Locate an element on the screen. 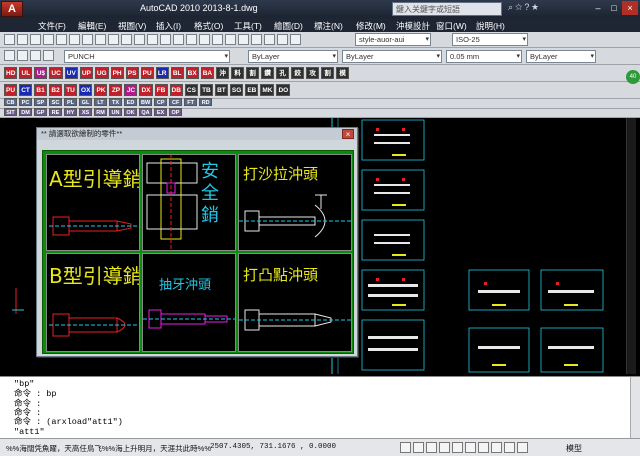 The width and height of the screenshot is (640, 456). paste-icon is located at coordinates (113, 39).